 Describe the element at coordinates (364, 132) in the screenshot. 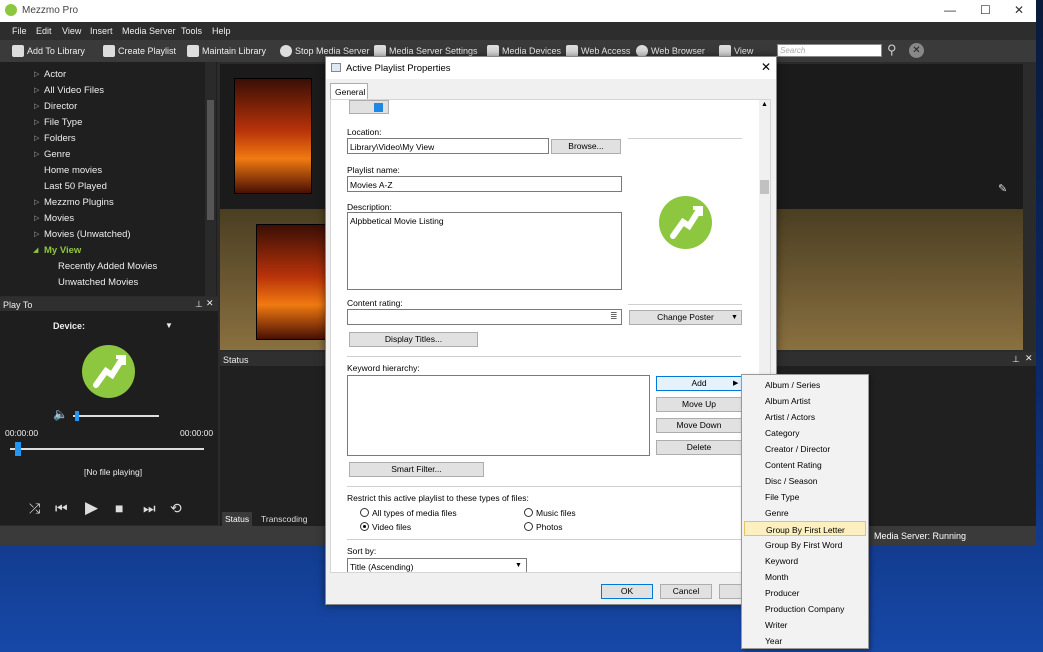

I see `location-label: Location:` at that location.